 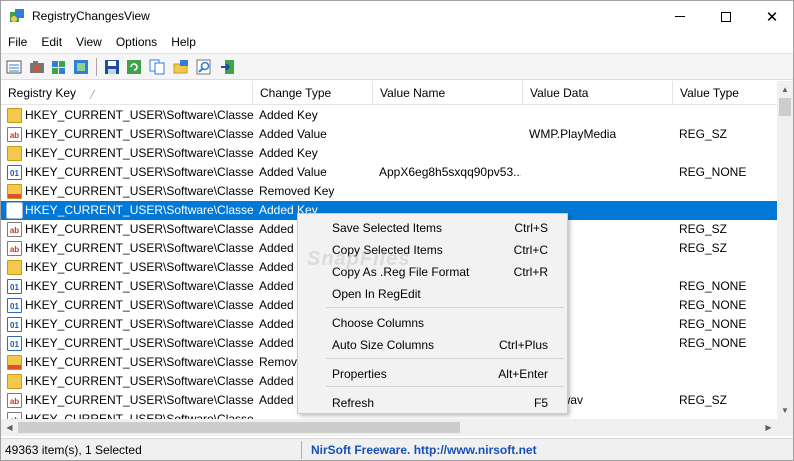 What do you see at coordinates (96, 67) in the screenshot?
I see `toolbar-separator` at bounding box center [96, 67].